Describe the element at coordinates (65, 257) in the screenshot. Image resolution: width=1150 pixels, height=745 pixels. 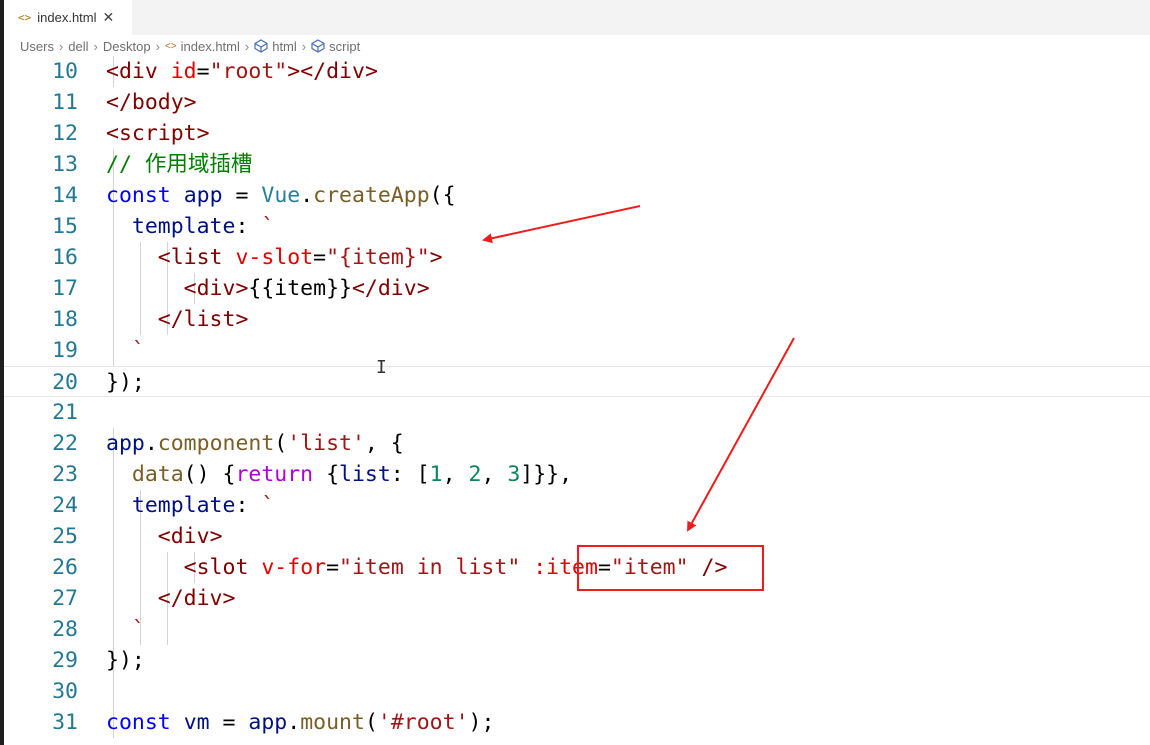
I see `line-number: 16` at that location.